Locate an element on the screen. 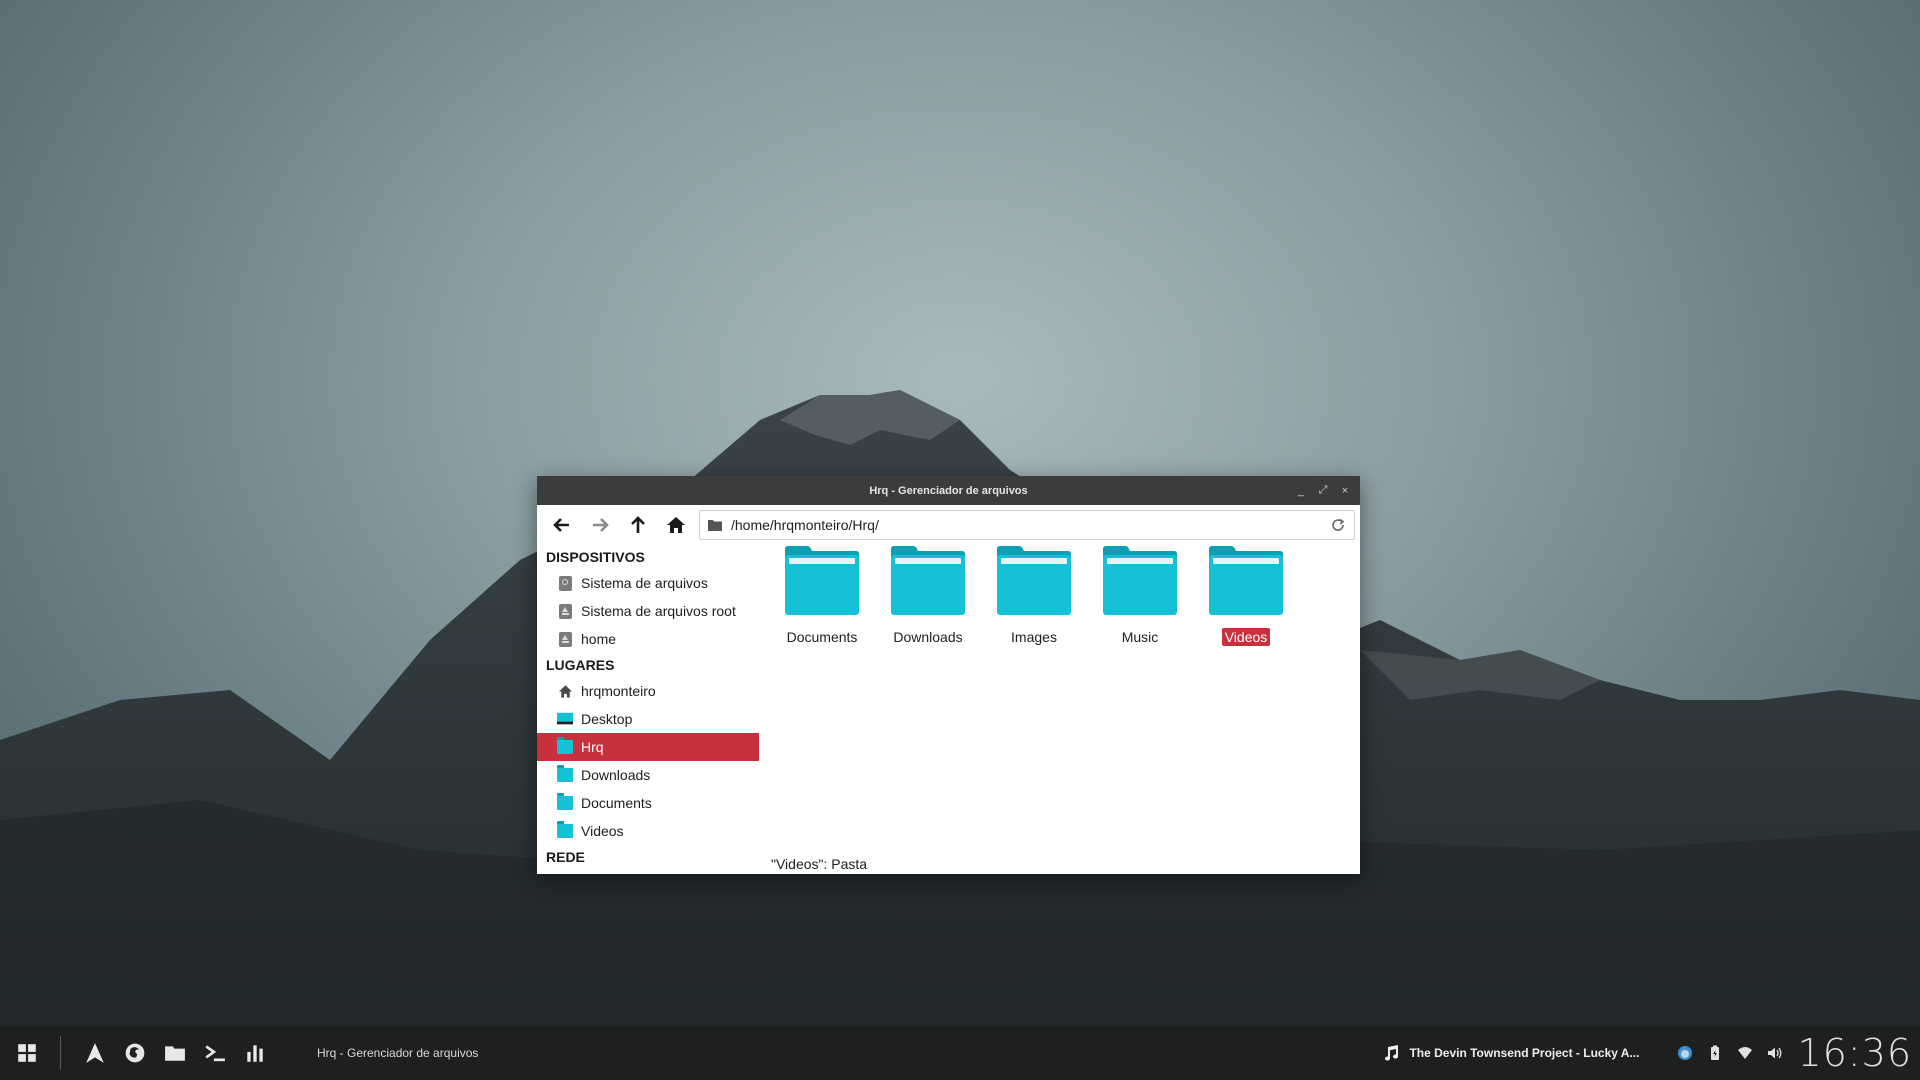 The width and height of the screenshot is (1920, 1080). window-titlebar: Hrq - Gerenciador de arquivos _ ⤢ × is located at coordinates (948, 490).